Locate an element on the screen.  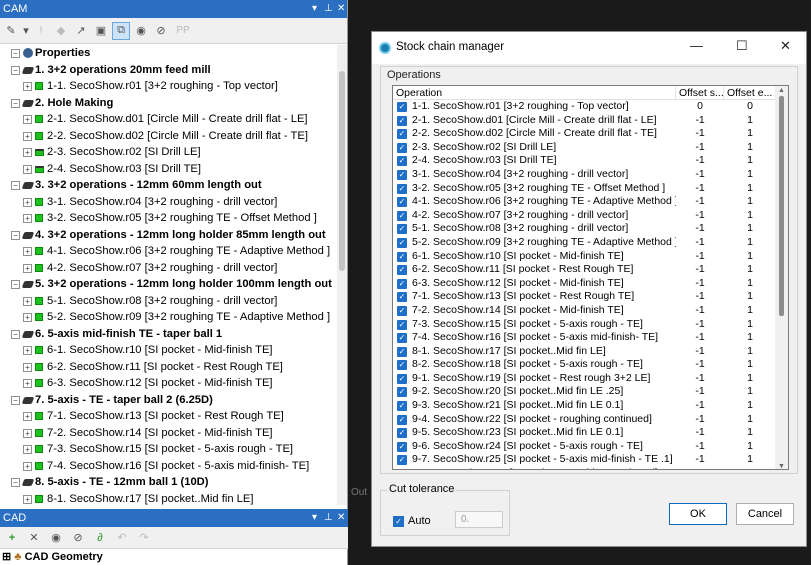
undo-icon: ↶ is located at coordinates (122, 538).